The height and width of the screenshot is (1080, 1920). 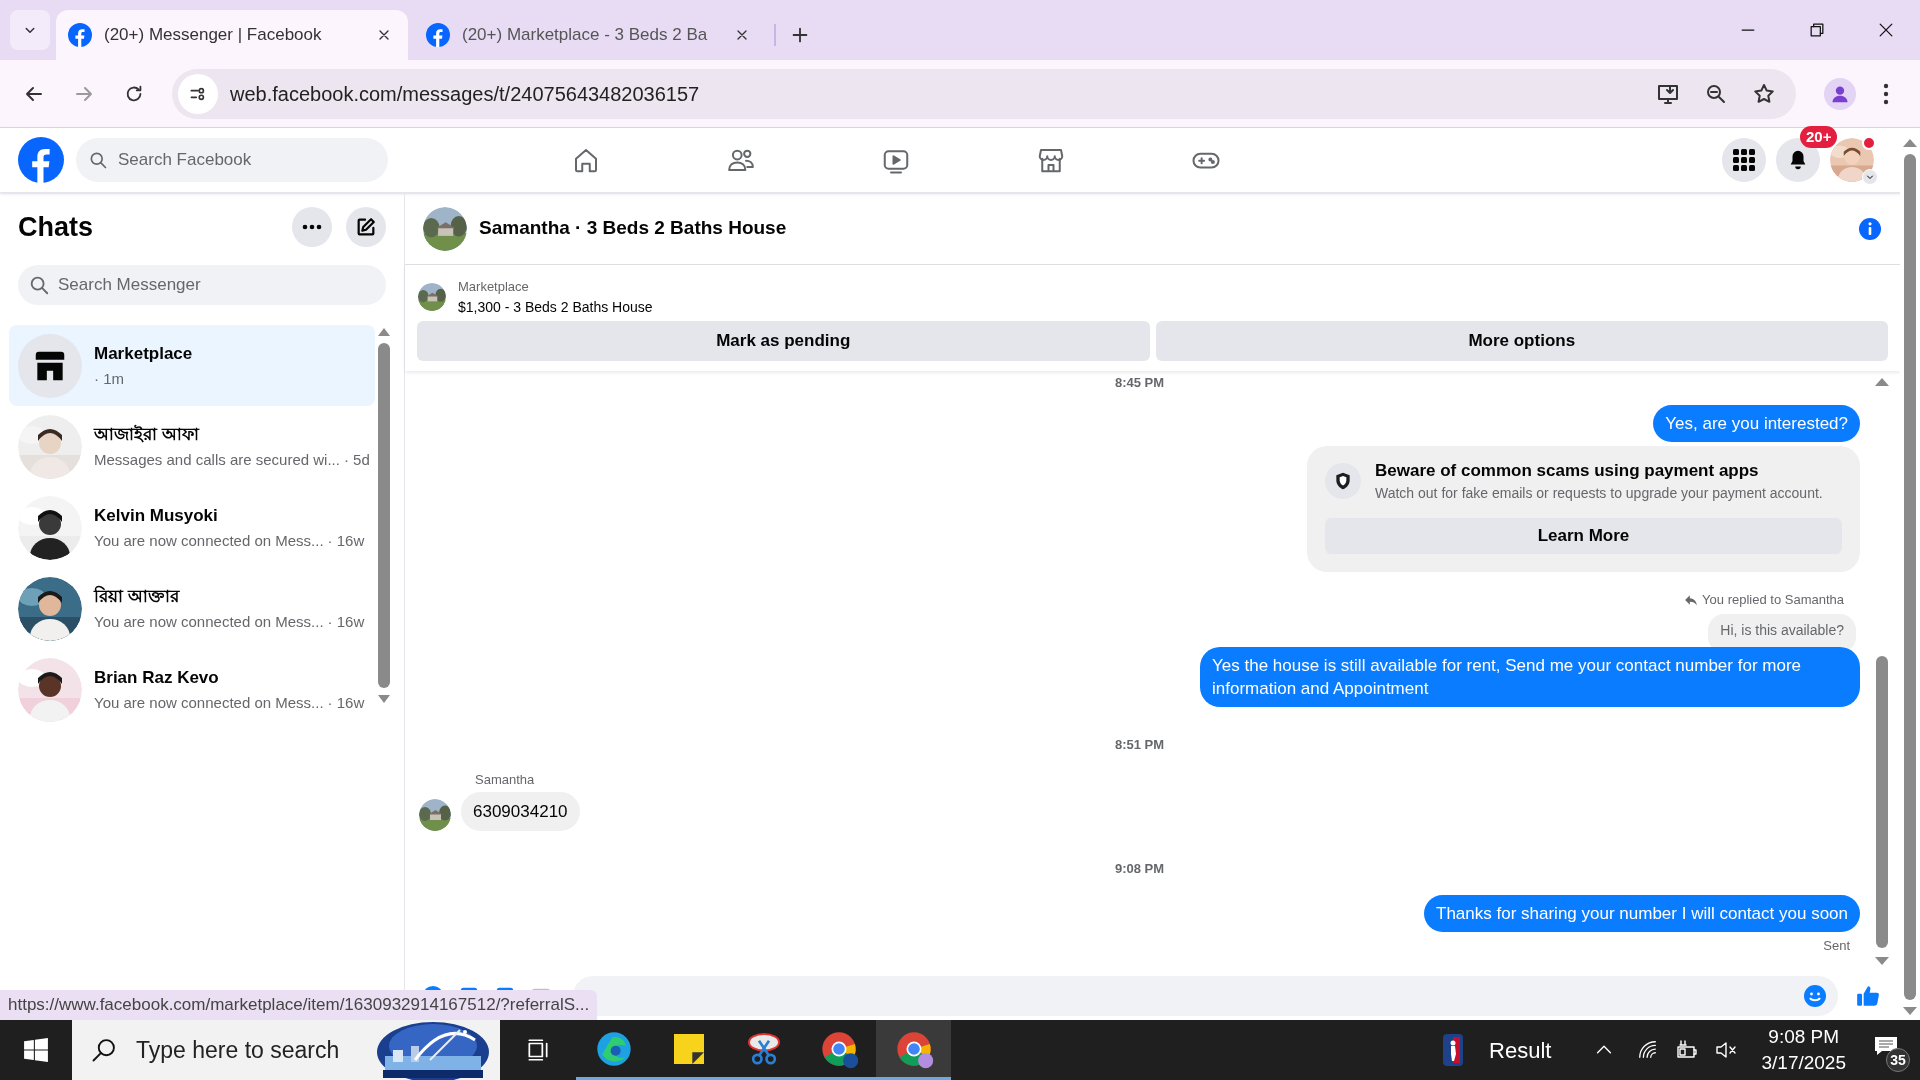 What do you see at coordinates (137, 596) in the screenshot?
I see `chat-name: রিয়া আক্তার` at bounding box center [137, 596].